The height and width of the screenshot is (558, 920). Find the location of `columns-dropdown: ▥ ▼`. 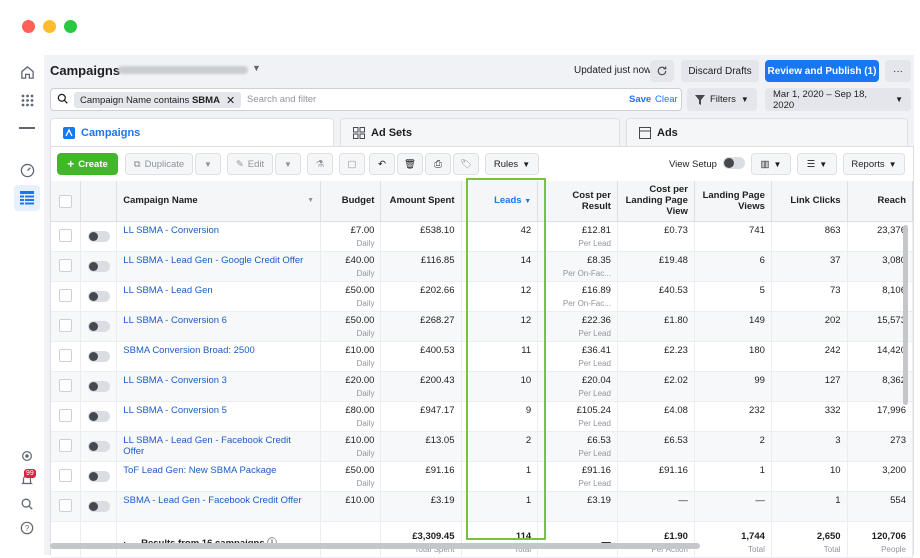

columns-dropdown: ▥ ▼ is located at coordinates (771, 164).